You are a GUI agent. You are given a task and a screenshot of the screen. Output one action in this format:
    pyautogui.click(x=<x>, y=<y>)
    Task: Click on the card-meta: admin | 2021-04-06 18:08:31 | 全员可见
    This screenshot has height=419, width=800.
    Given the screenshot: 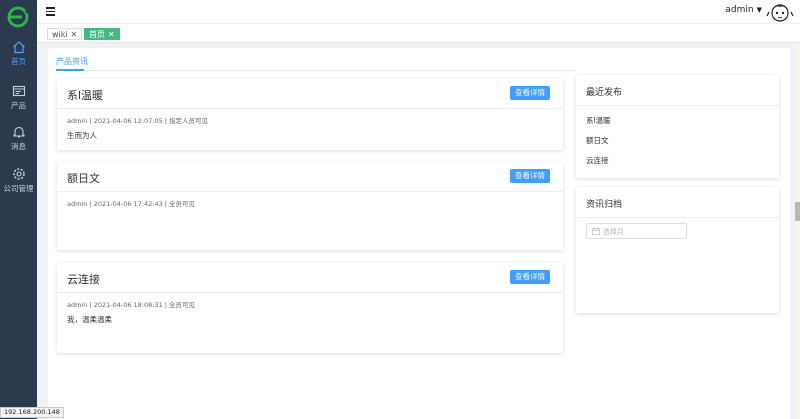 What is the action you would take?
    pyautogui.click(x=131, y=305)
    